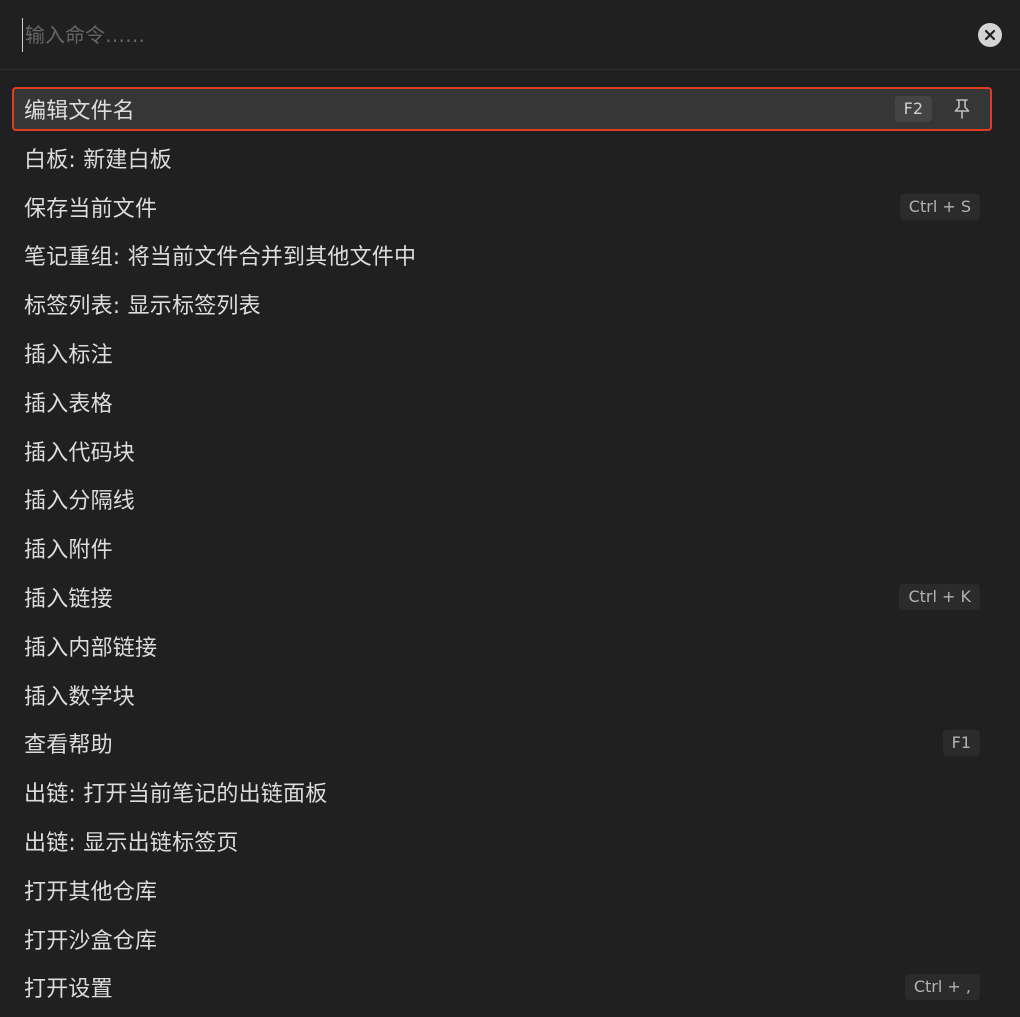  What do you see at coordinates (68, 599) in the screenshot?
I see `command-label: 插入链接` at bounding box center [68, 599].